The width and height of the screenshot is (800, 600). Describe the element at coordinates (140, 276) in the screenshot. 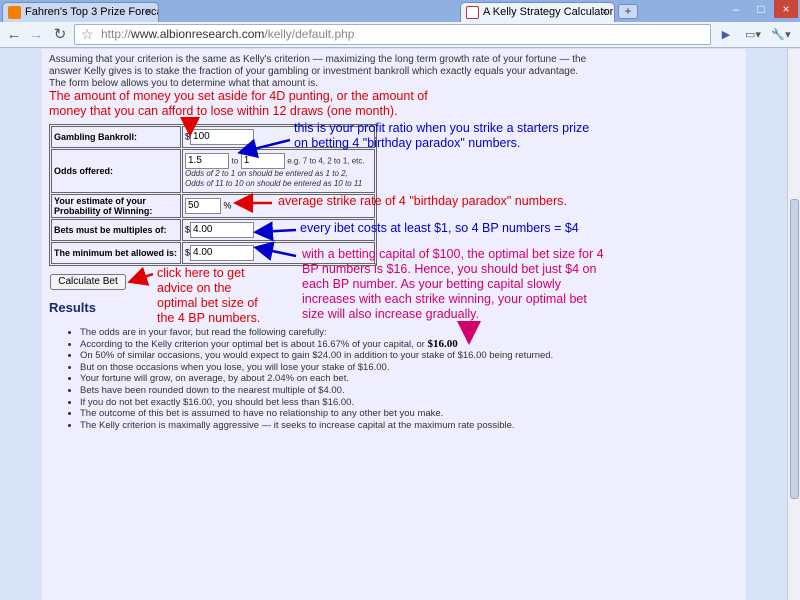

I see `arrow-to-calculate` at that location.